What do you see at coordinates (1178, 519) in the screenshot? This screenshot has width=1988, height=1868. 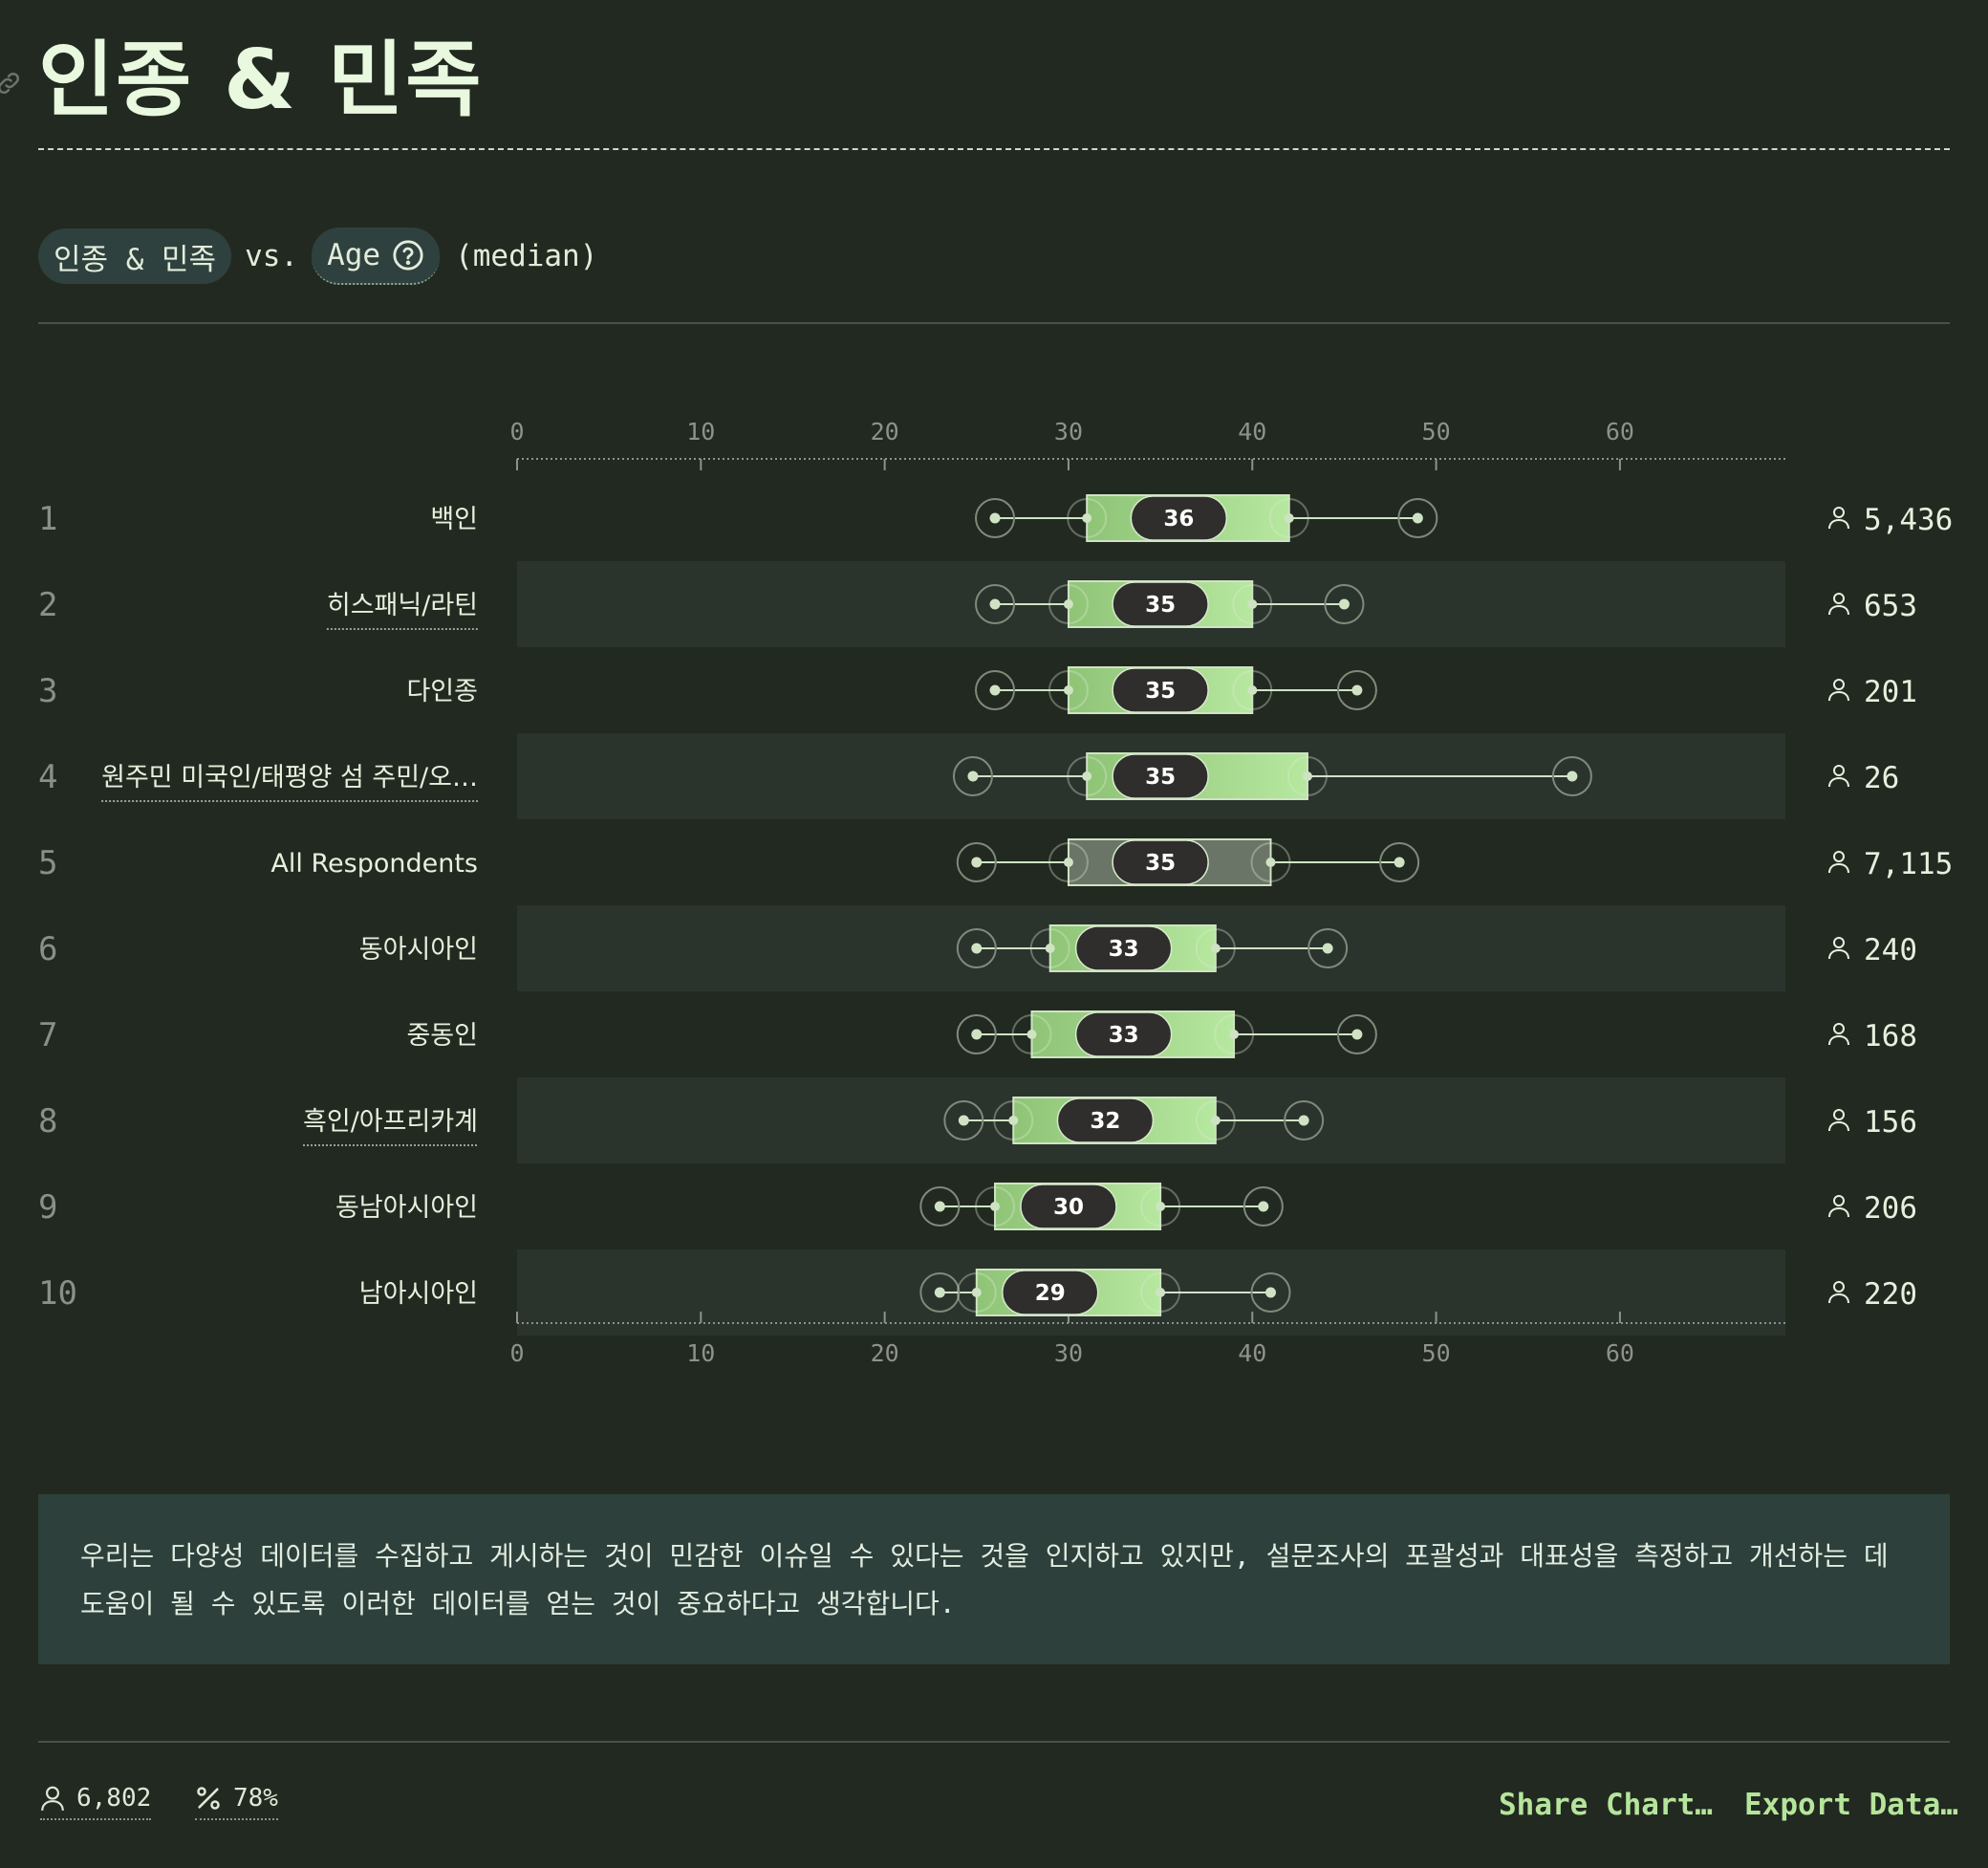 I see `median-value: 36` at bounding box center [1178, 519].